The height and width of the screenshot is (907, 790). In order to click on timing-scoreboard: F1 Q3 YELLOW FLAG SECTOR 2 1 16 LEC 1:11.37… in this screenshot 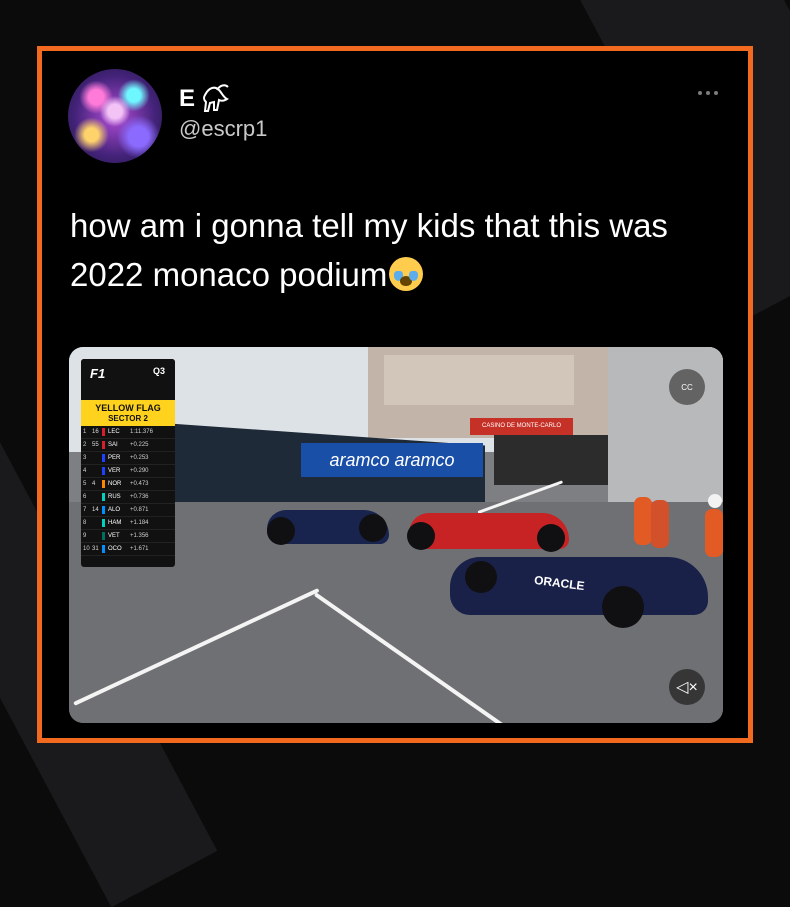, I will do `click(128, 463)`.